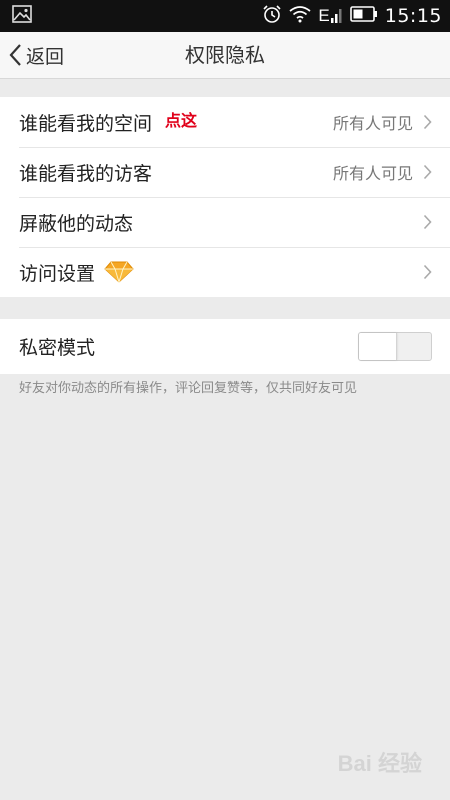  Describe the element at coordinates (188, 388) in the screenshot. I see `privacy-mode-hint: 好友对你动态的所有操作，评论回复赞等，仅共同好友可见` at that location.